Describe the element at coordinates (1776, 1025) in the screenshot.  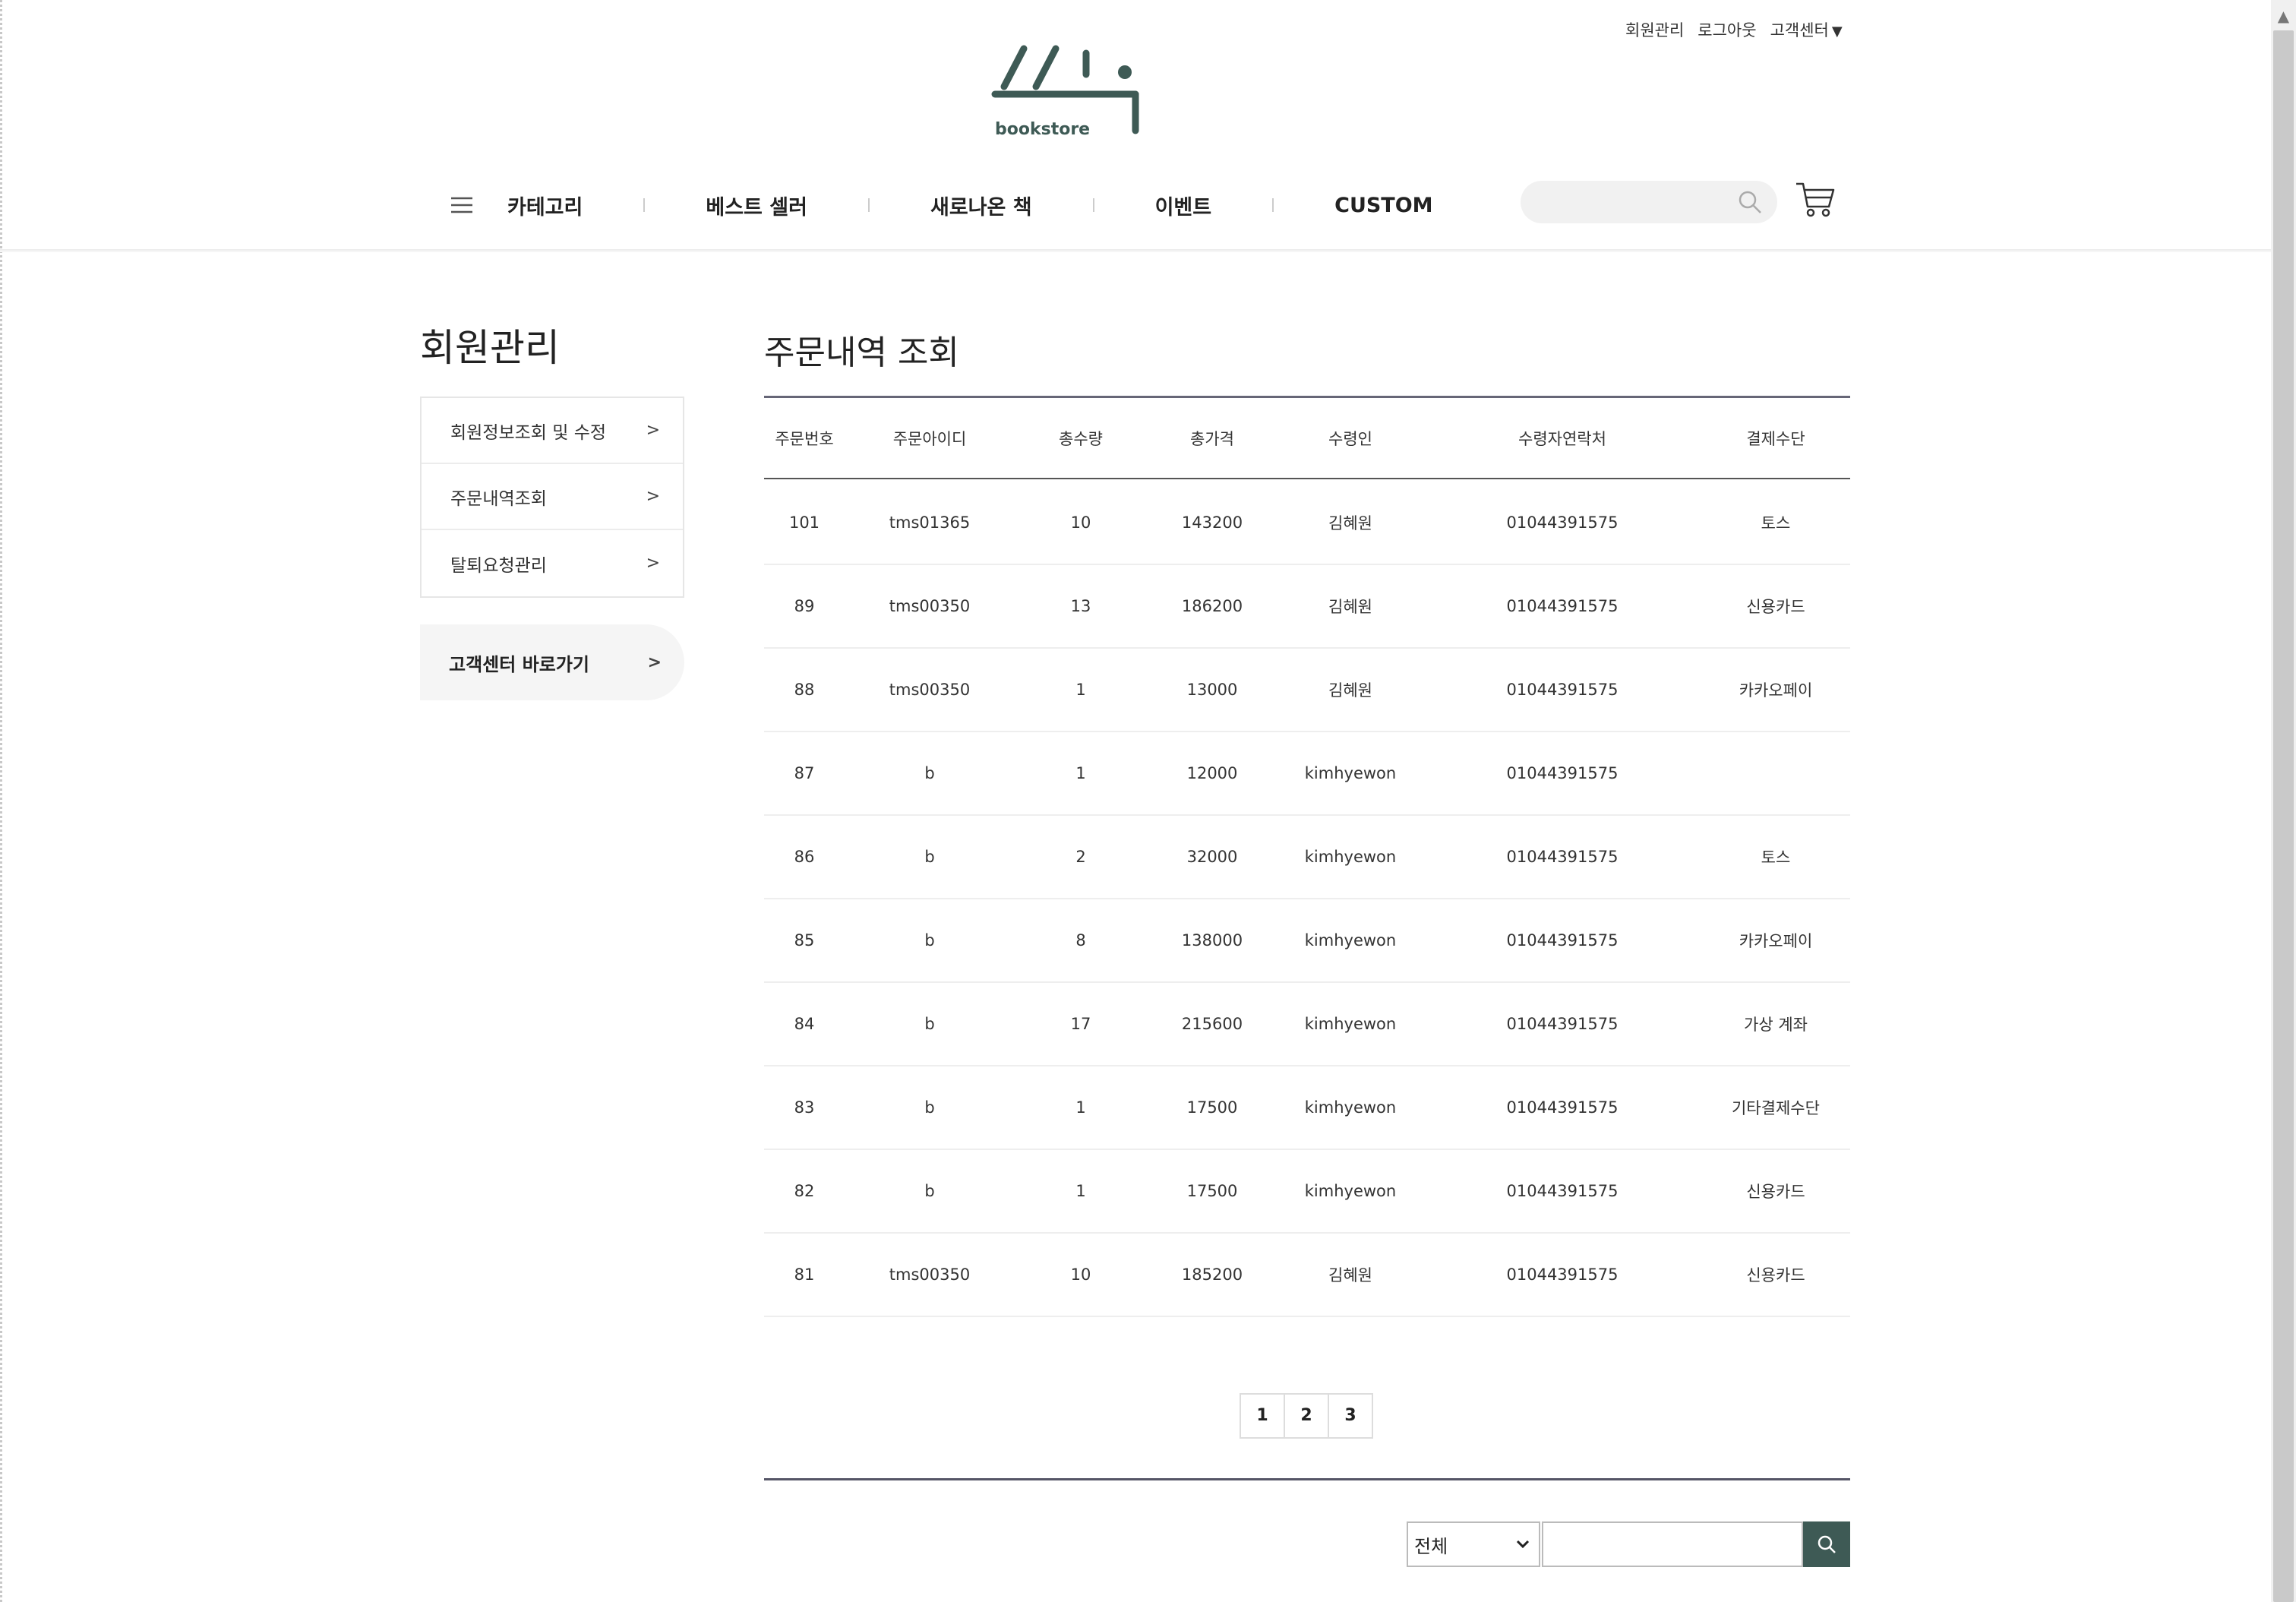
I see `payment-method: 가상 계좌` at that location.